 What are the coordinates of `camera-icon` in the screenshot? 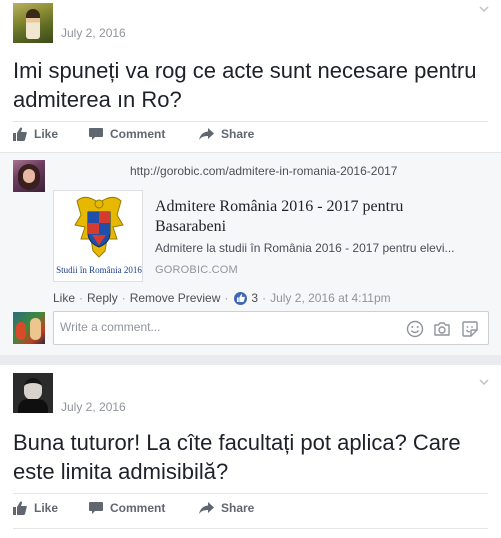 It's located at (442, 329).